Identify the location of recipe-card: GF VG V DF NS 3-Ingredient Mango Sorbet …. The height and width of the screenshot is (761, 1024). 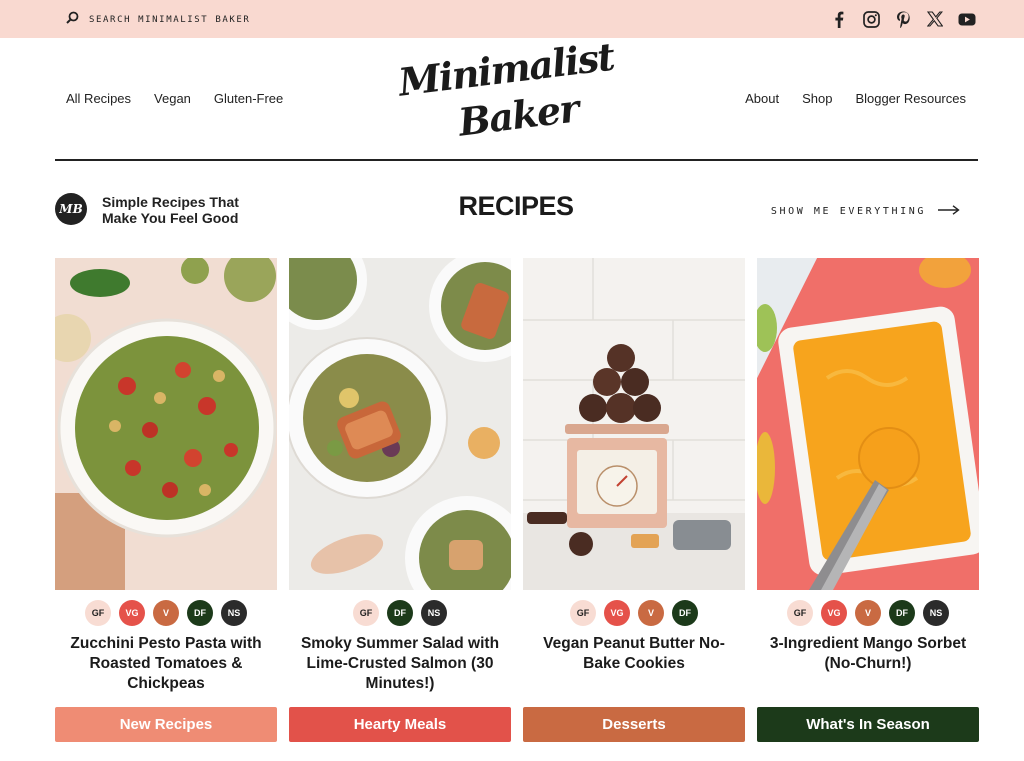
(868, 466).